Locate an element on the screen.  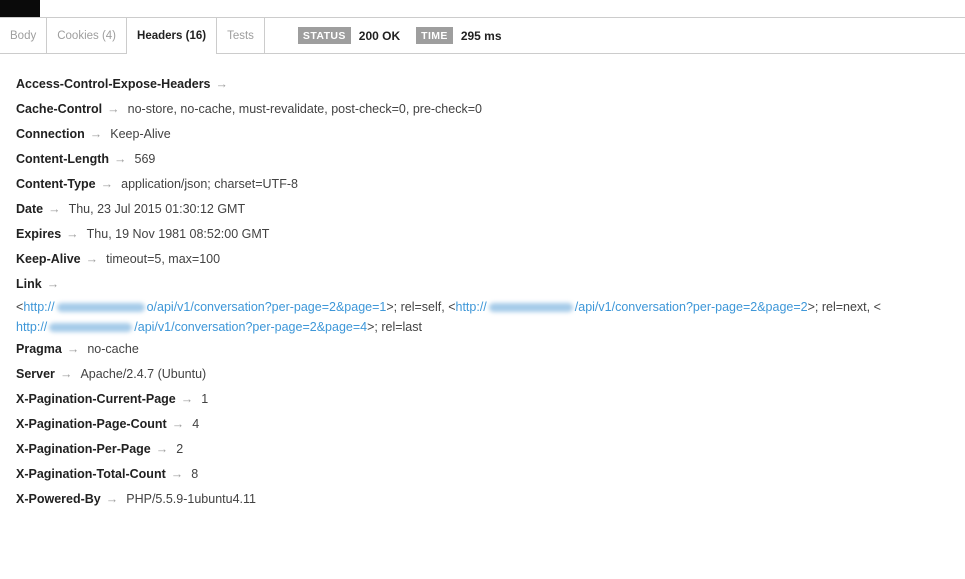
header-name: Server is located at coordinates (35, 374).